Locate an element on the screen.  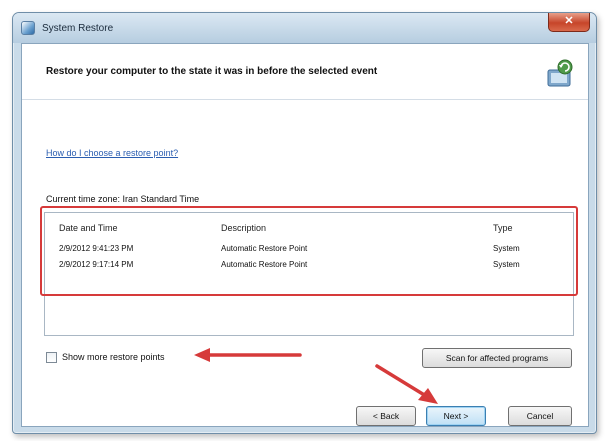
system-restore-icon is located at coordinates (28, 28).